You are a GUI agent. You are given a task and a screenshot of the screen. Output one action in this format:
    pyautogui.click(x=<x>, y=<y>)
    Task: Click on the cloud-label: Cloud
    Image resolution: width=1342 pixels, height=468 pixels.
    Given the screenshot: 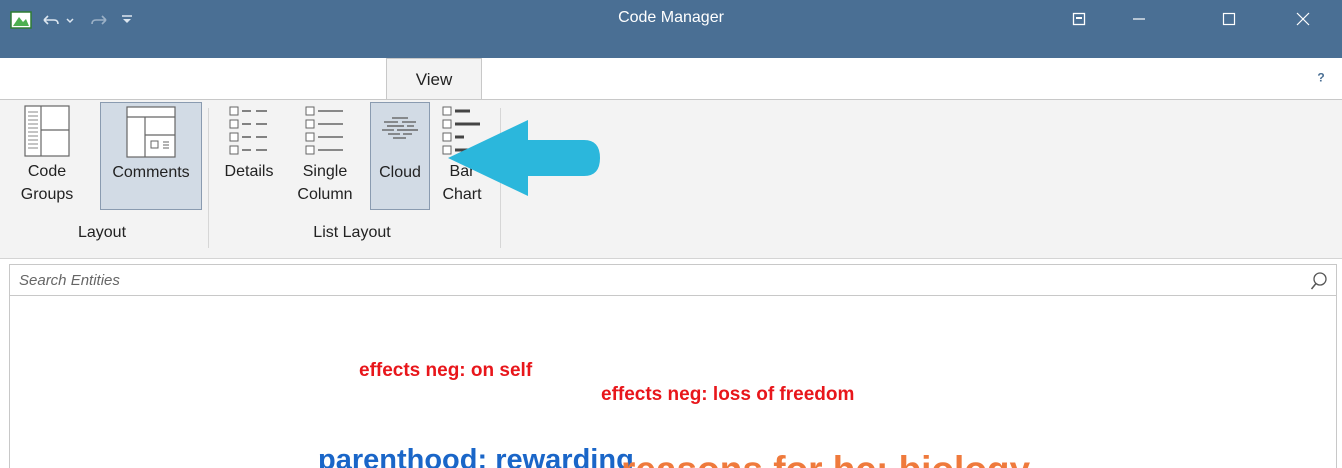 What is the action you would take?
    pyautogui.click(x=400, y=172)
    